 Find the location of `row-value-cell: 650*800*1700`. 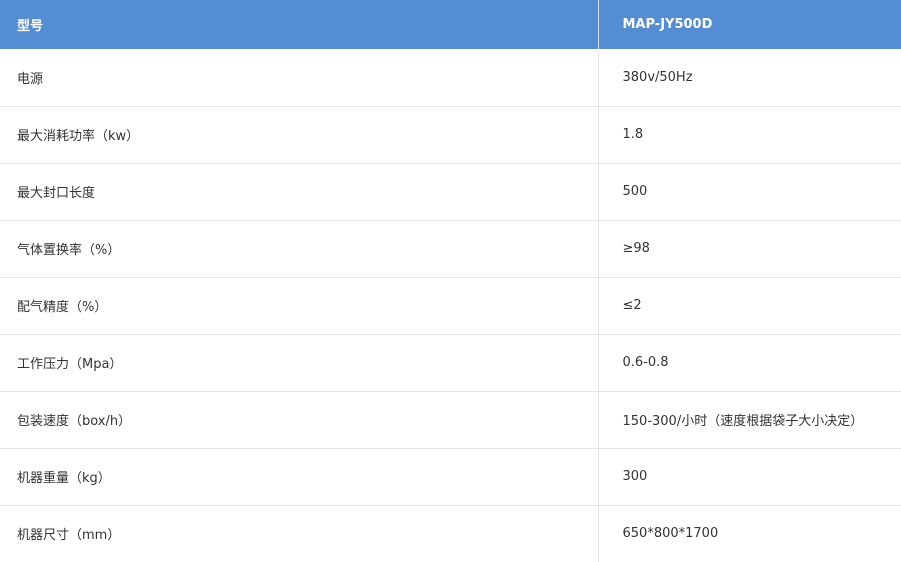

row-value-cell: 650*800*1700 is located at coordinates (670, 534).